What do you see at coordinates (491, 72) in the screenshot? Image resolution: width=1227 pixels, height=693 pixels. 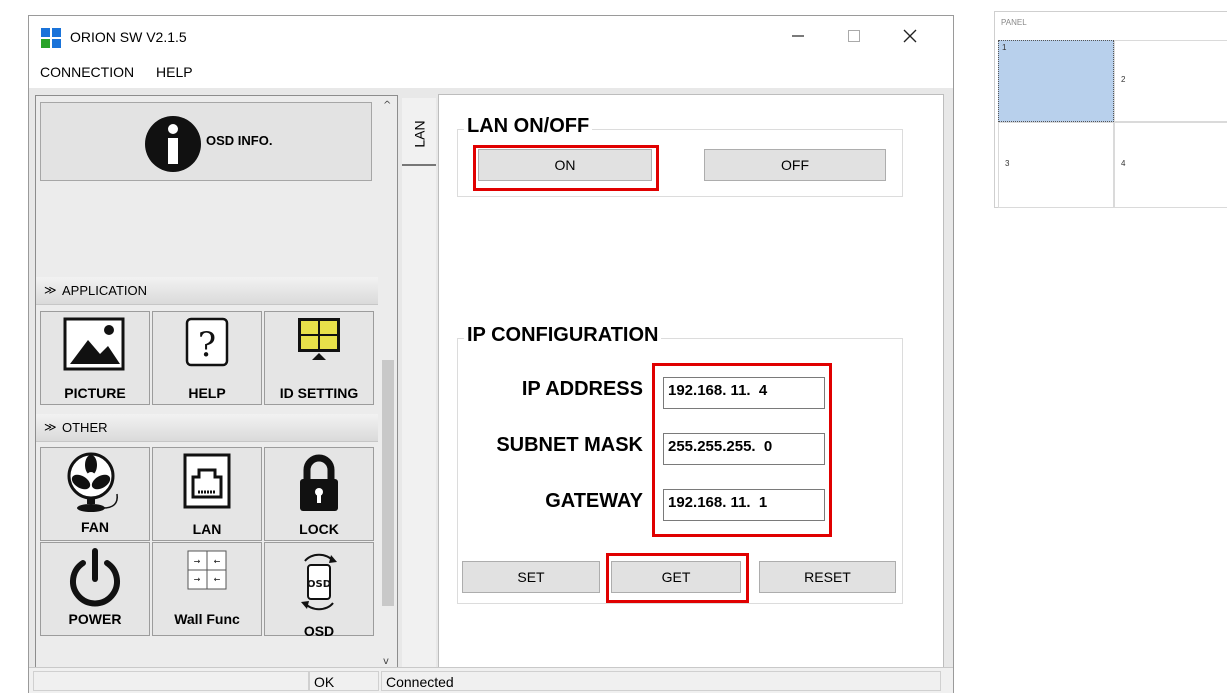 I see `menu-bar: CONNECTION HELP` at bounding box center [491, 72].